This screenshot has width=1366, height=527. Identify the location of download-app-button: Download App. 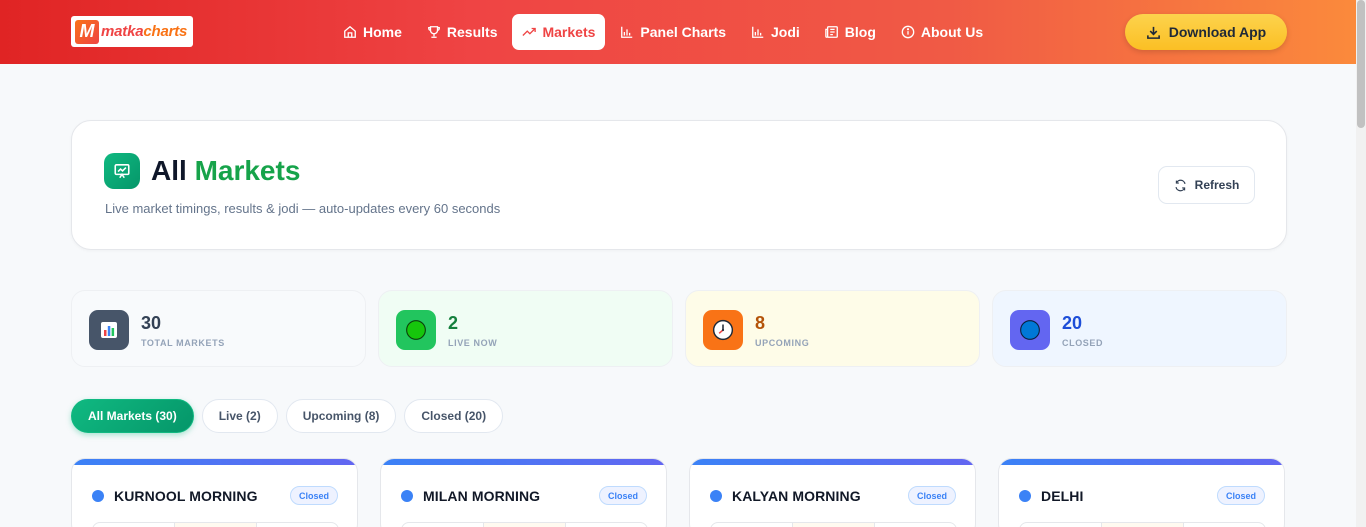
(1206, 32).